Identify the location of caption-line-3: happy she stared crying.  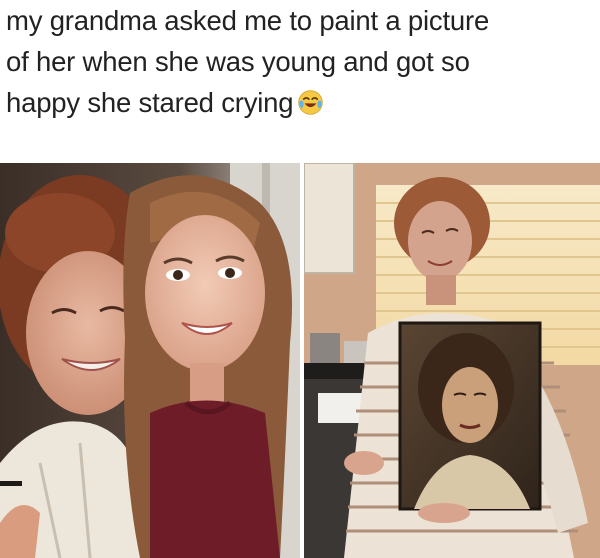
(300, 102).